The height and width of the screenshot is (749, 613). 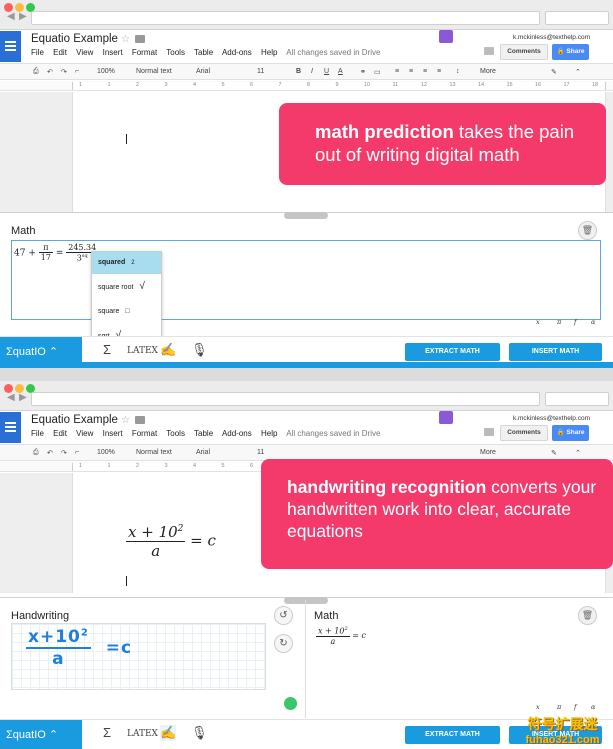 I want to click on recognized-math: x + 102 a = c, so click(x=341, y=636).